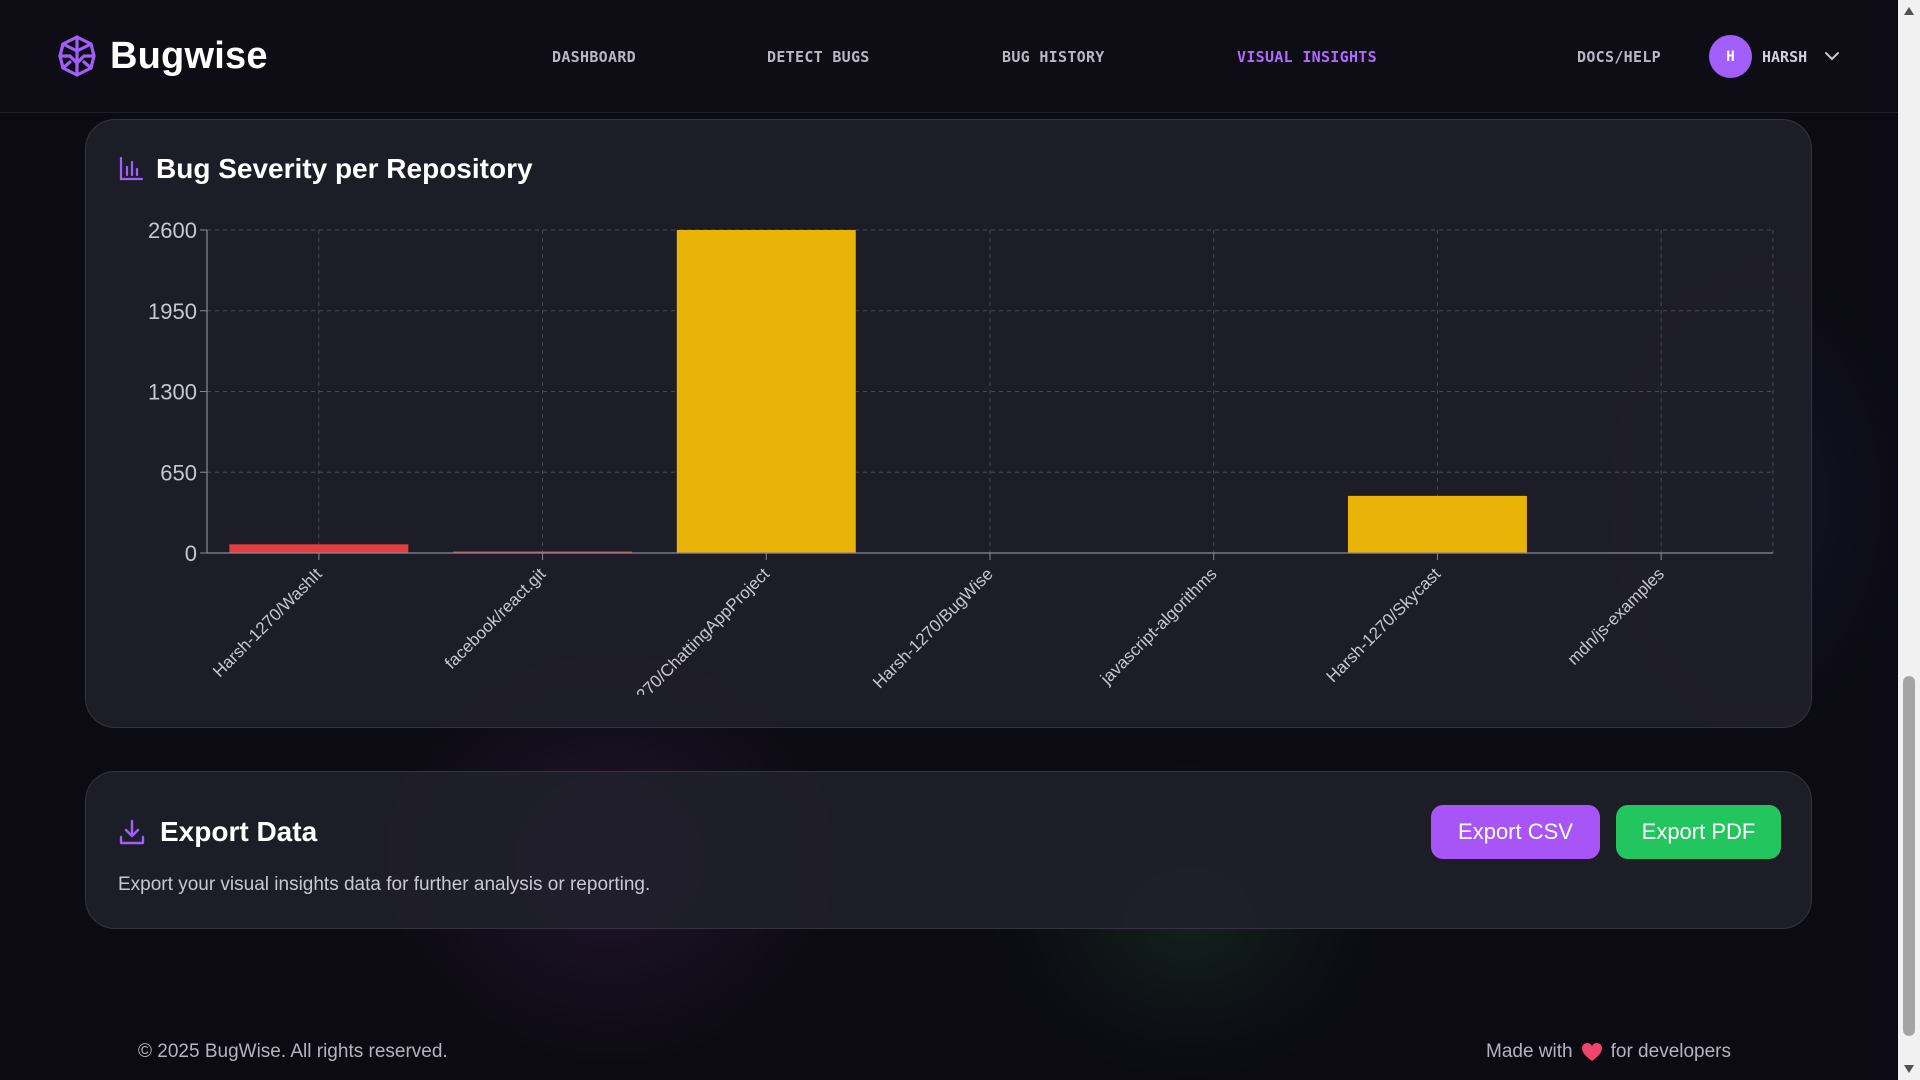 Image resolution: width=1920 pixels, height=1080 pixels. Describe the element at coordinates (1307, 57) in the screenshot. I see `nav-visual-insights: VISUAL INSIGHTS` at that location.